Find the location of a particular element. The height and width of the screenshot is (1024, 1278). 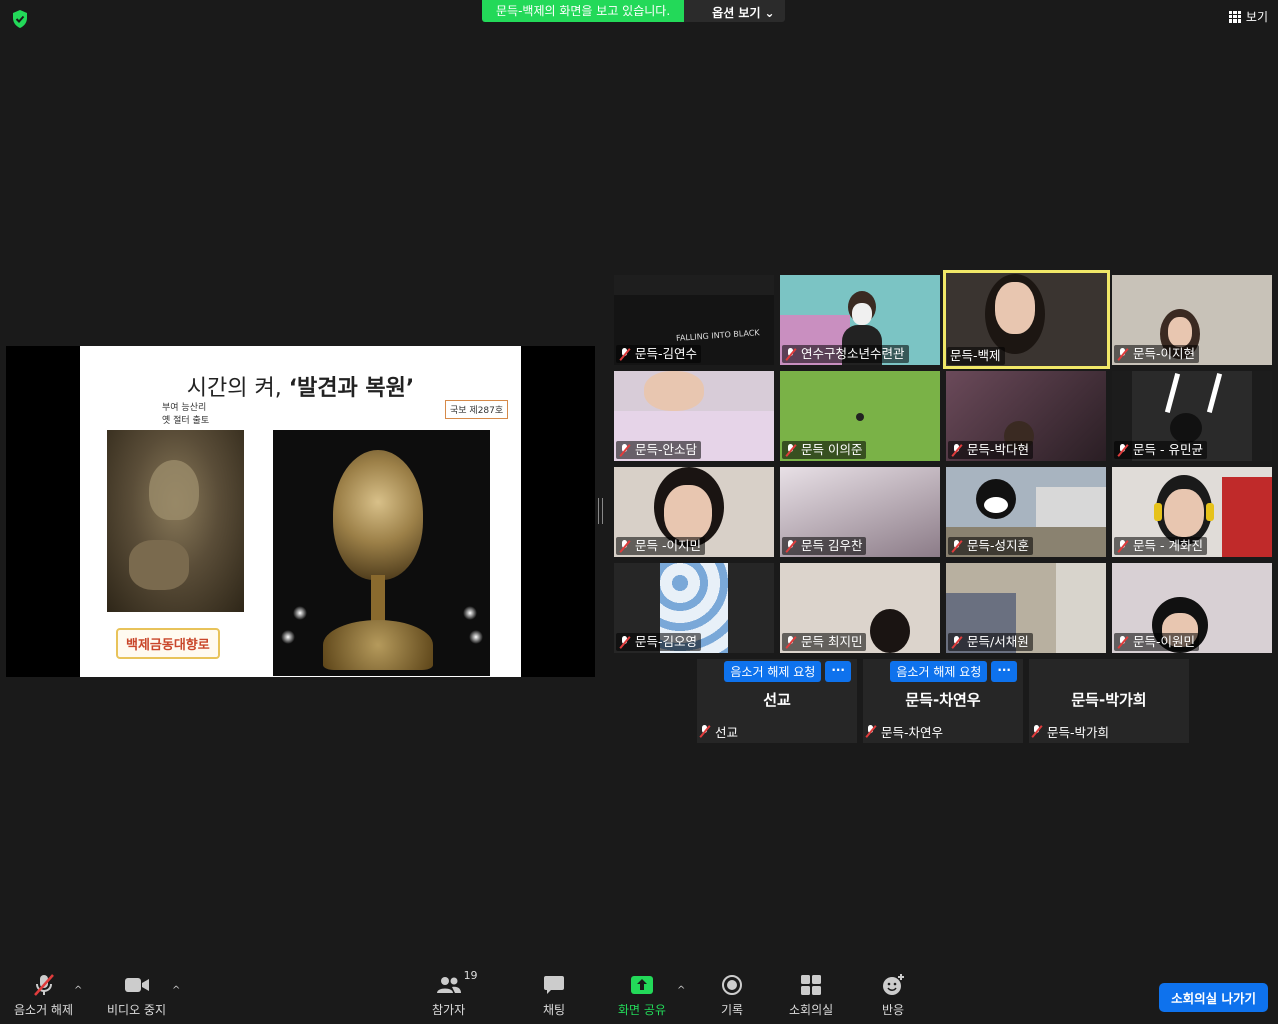

view-button: 보기 is located at coordinates (1248, 16).